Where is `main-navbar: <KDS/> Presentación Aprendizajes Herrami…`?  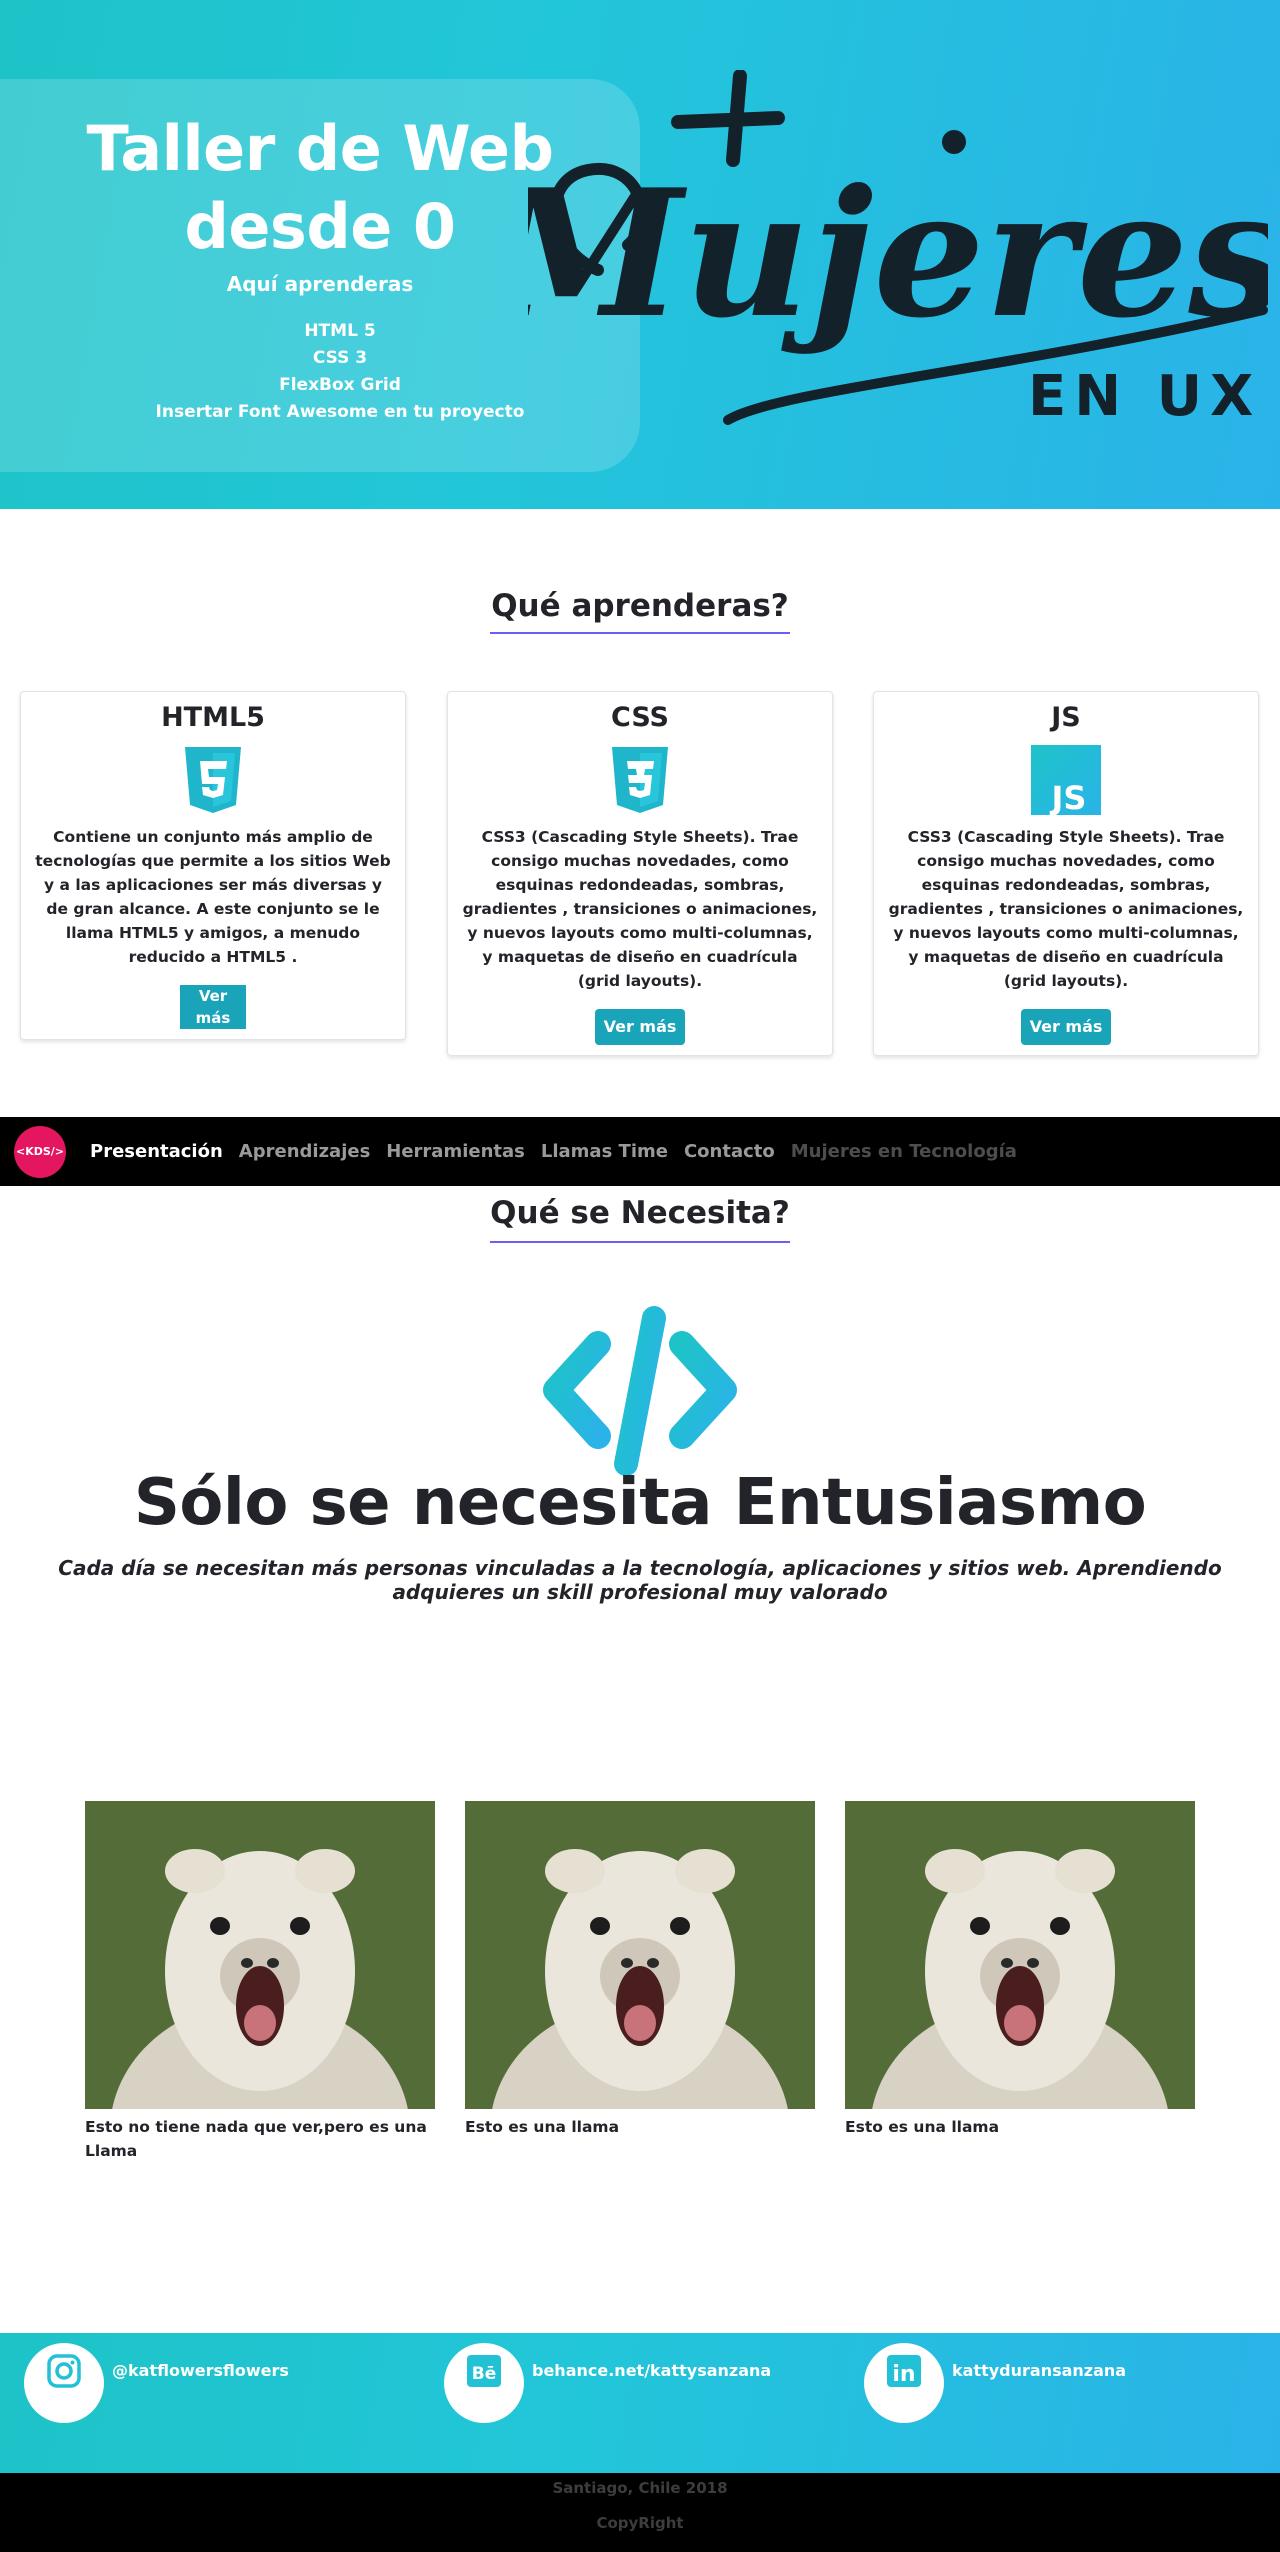
main-navbar: <KDS/> Presentación Aprendizajes Herrami… is located at coordinates (640, 1151).